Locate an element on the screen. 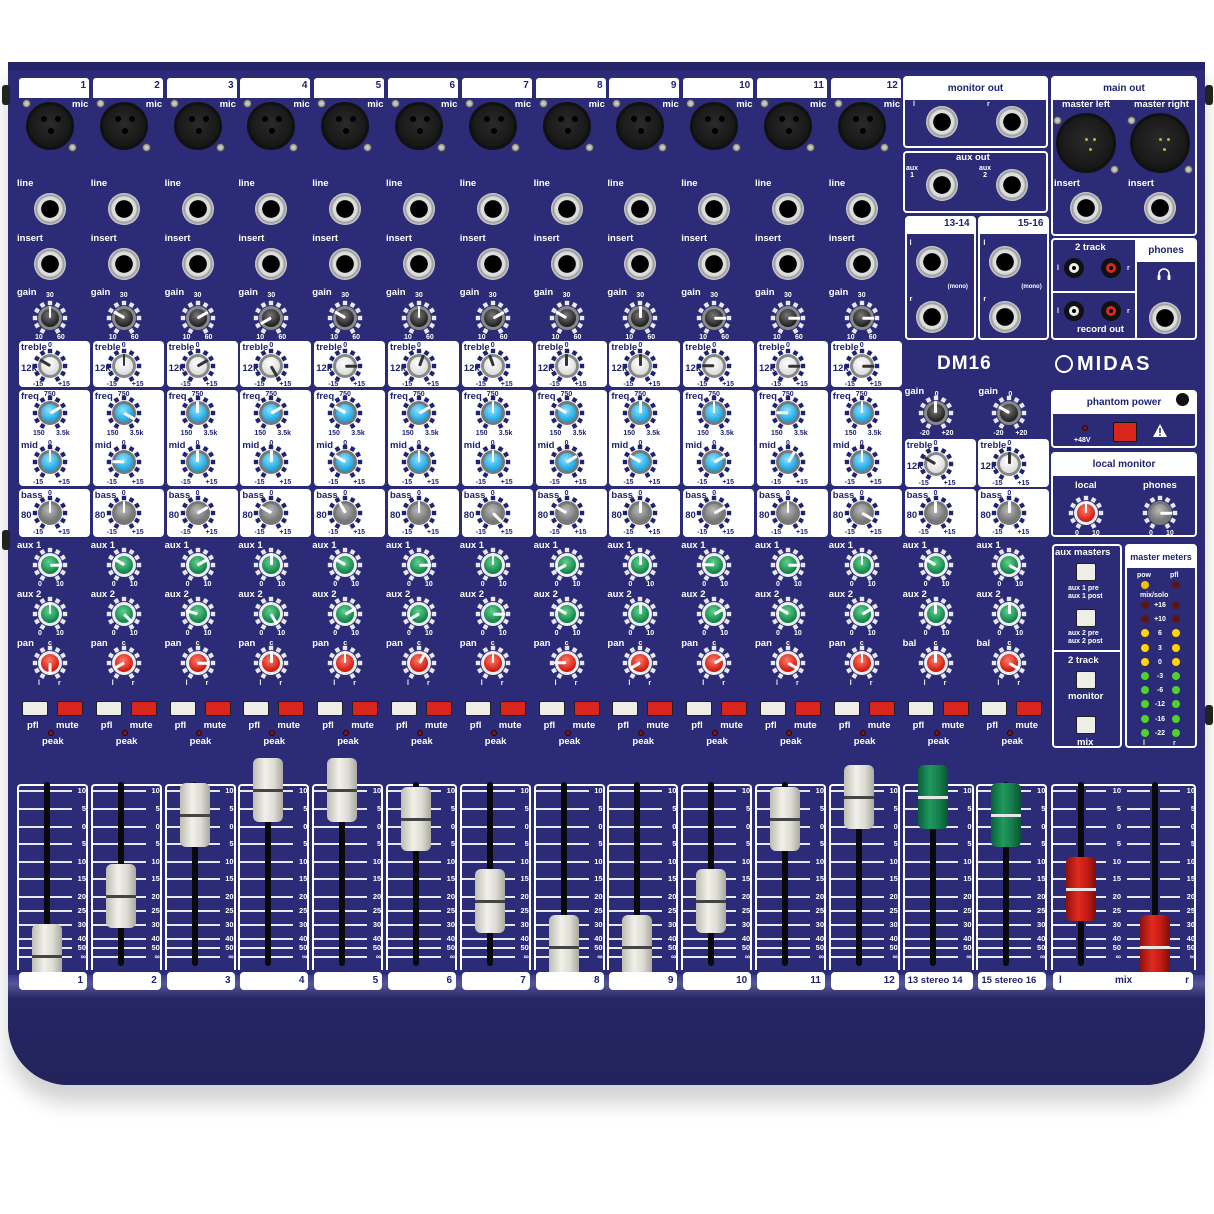  local-level-knob-cap is located at coordinates (1086, 513).